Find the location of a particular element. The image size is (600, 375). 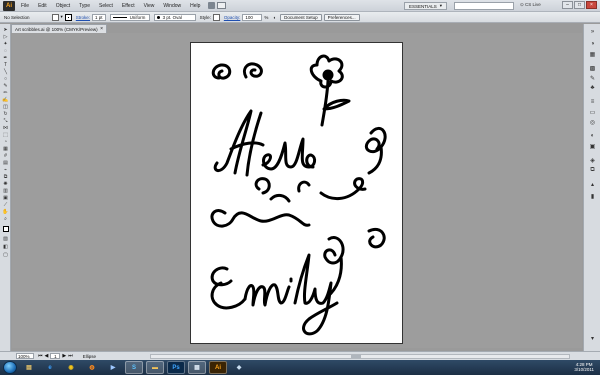

stroke-swatch is located at coordinates (68, 17).